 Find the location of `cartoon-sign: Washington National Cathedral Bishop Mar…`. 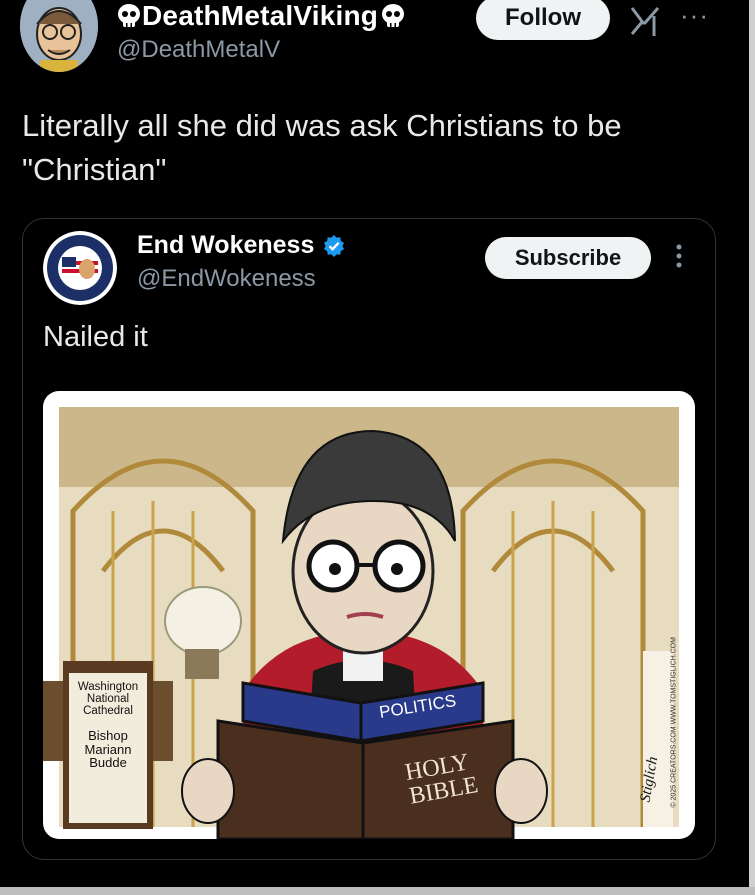

cartoon-sign: Washington National Cathedral Bishop Mar… is located at coordinates (108, 725).